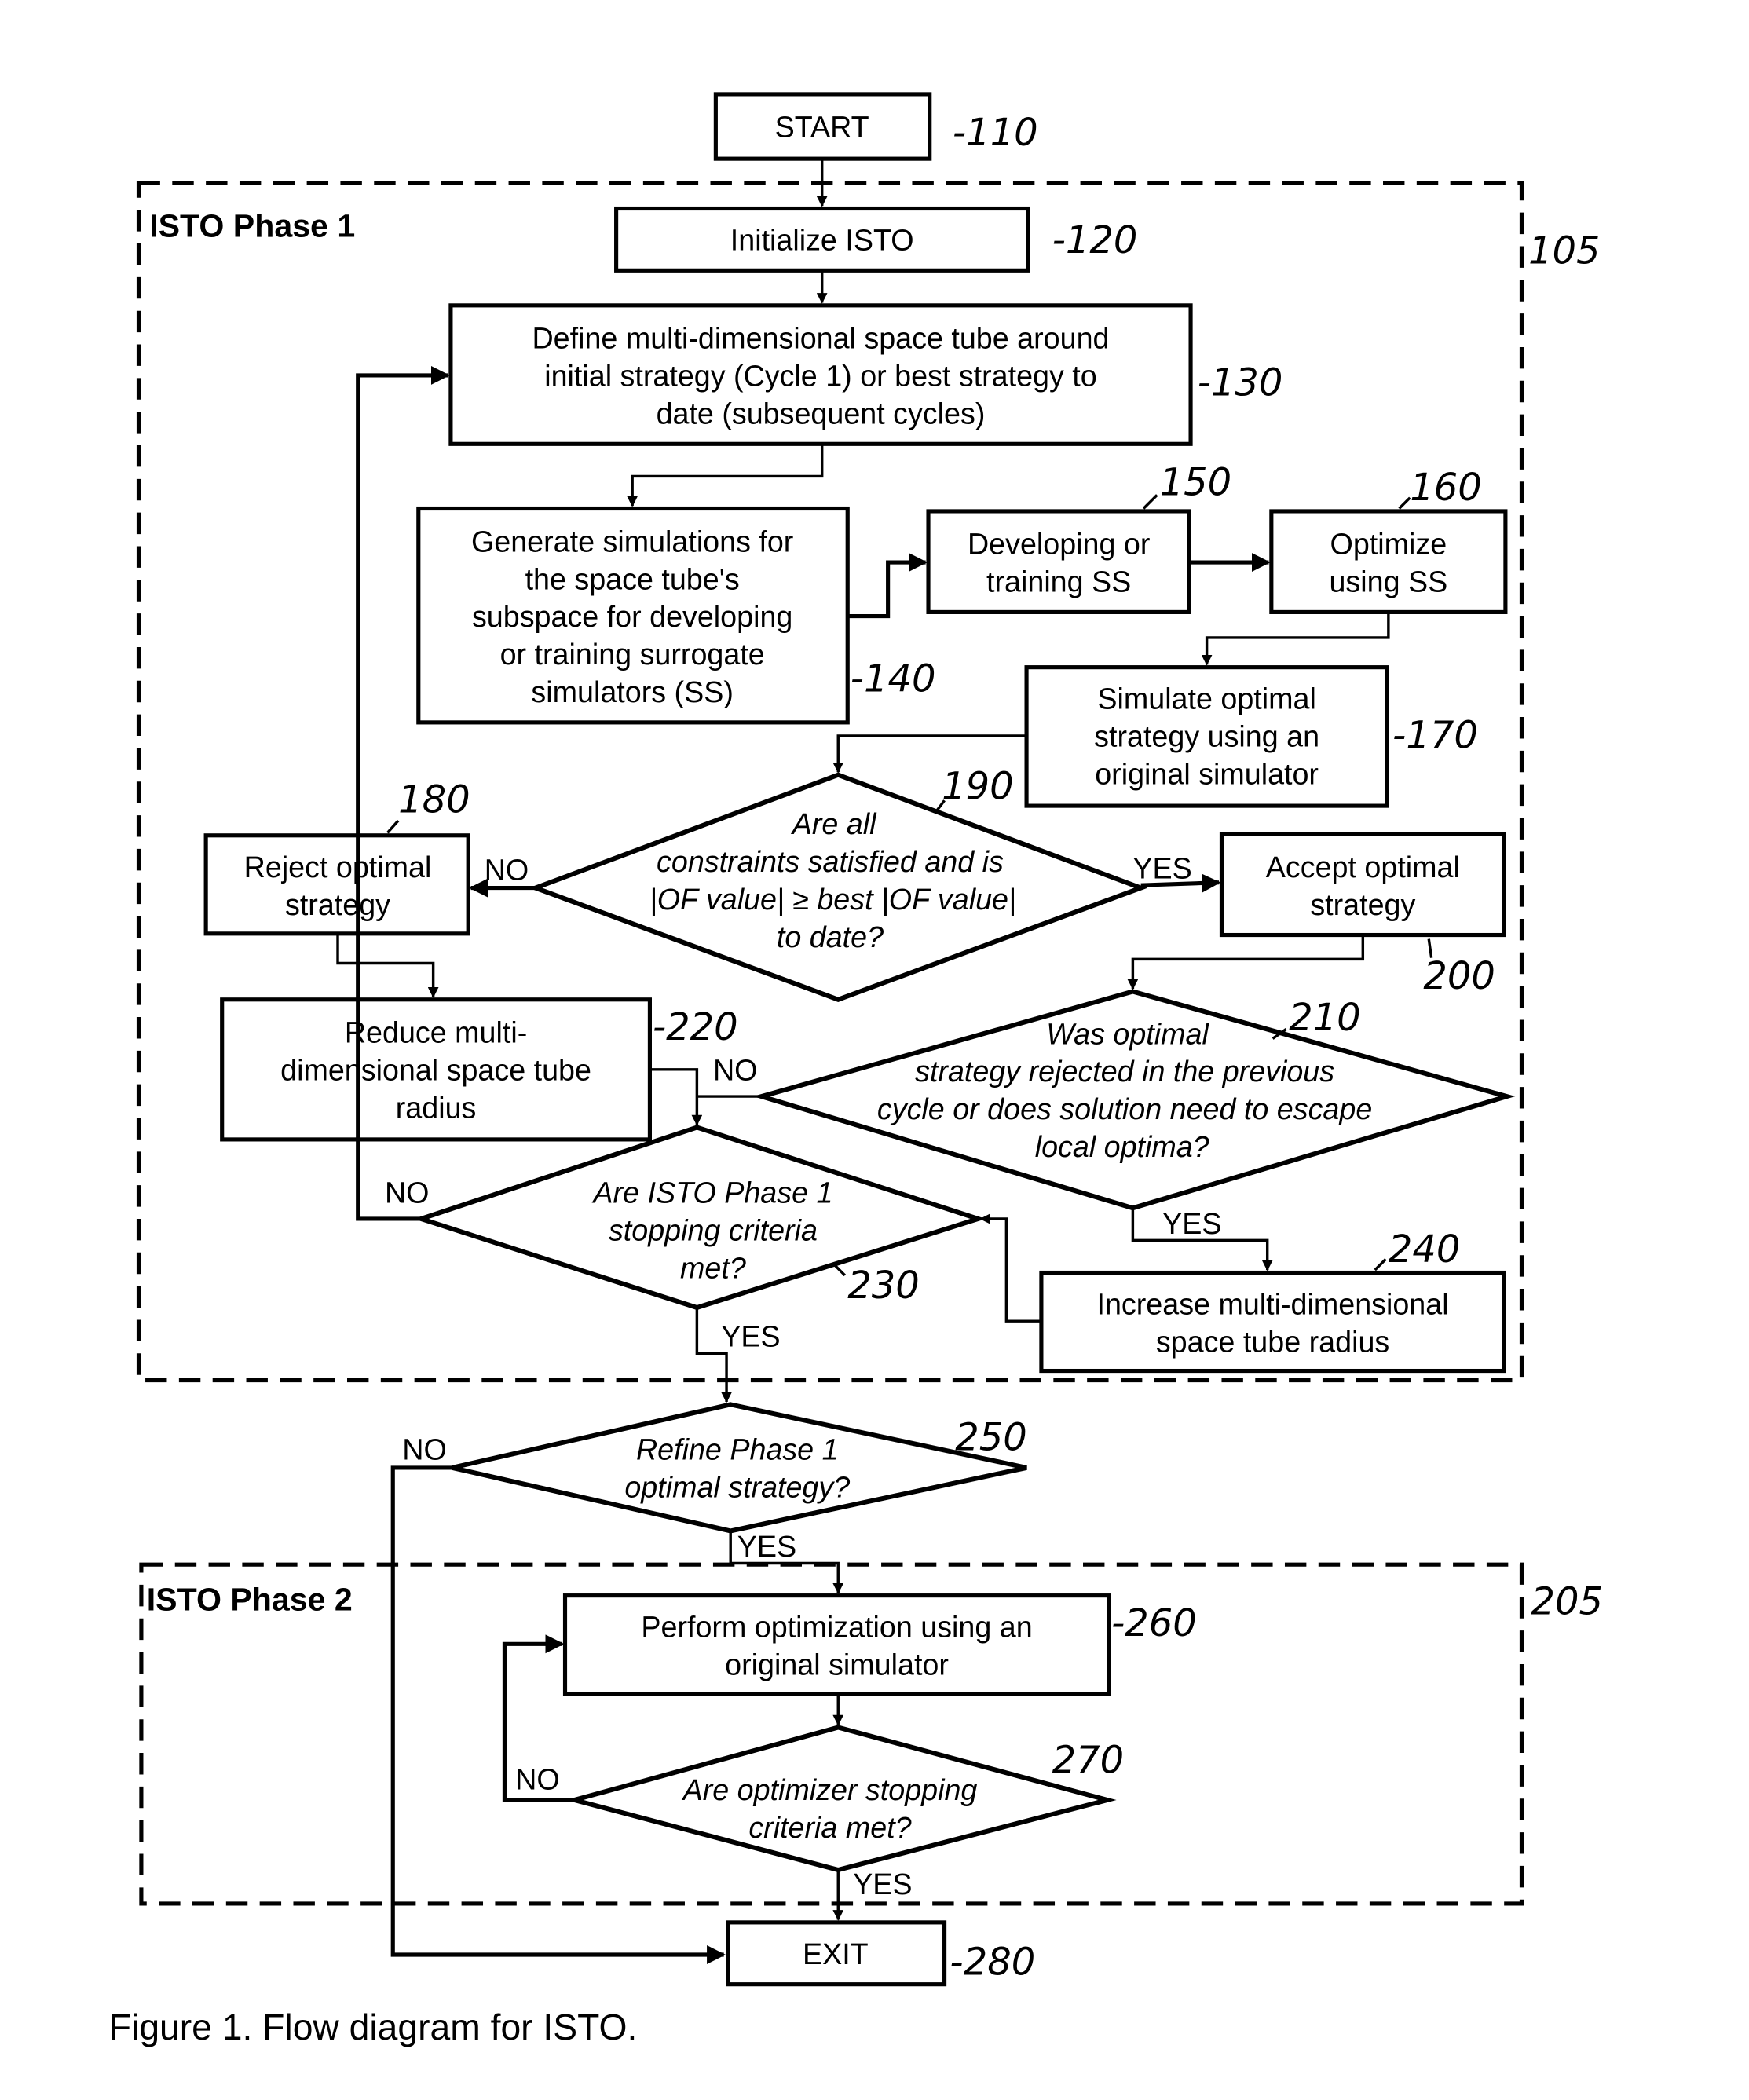 The image size is (1749, 2100). What do you see at coordinates (1162, 869) in the screenshot?
I see `label-190-yes: YES` at bounding box center [1162, 869].